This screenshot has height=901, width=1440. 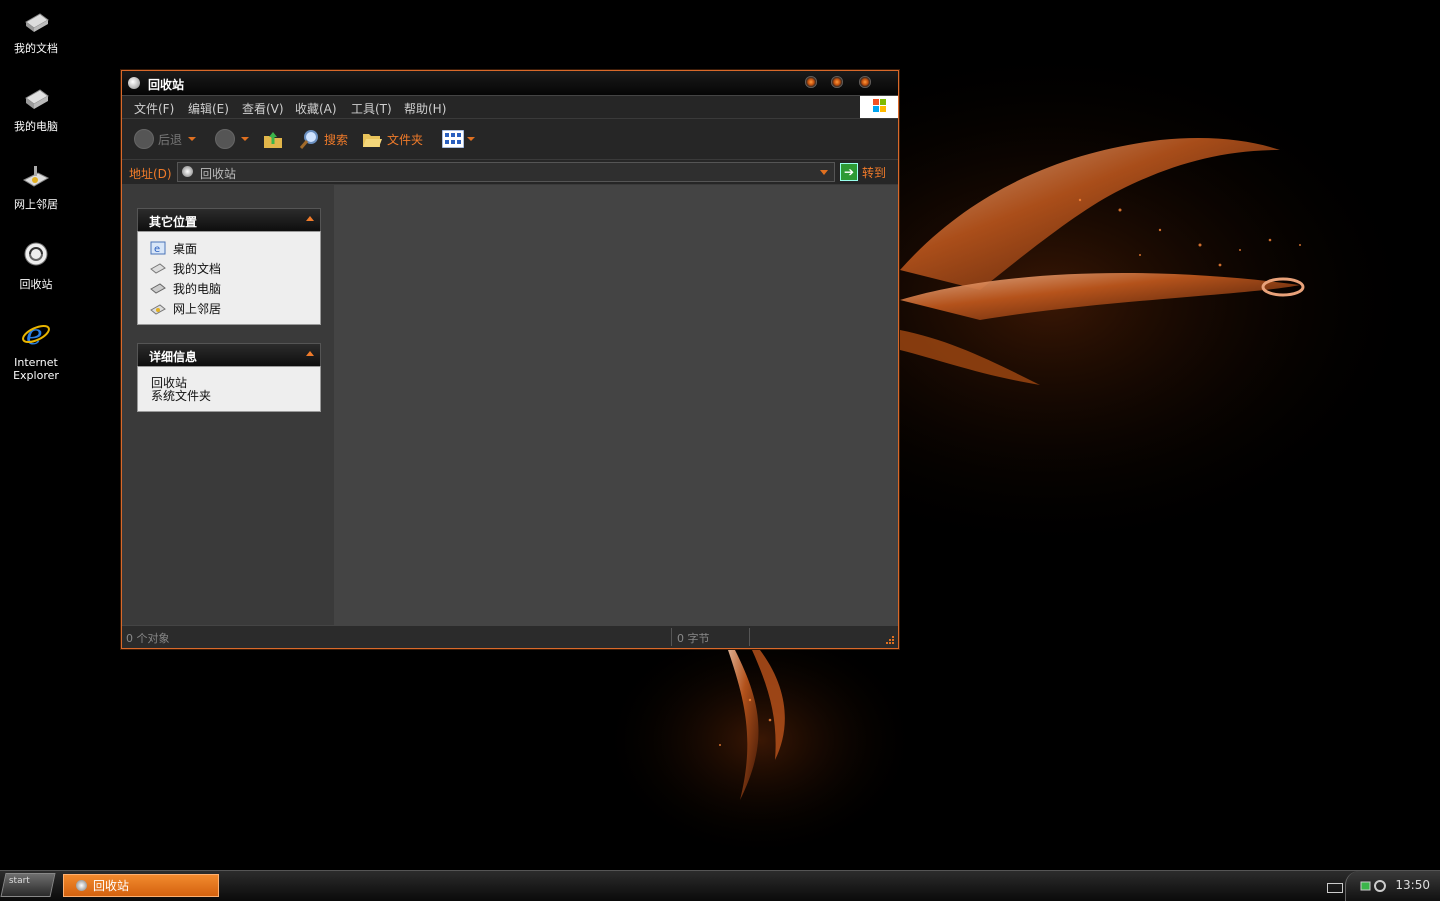 I want to click on go-arrow-icon: ➔, so click(x=849, y=172).